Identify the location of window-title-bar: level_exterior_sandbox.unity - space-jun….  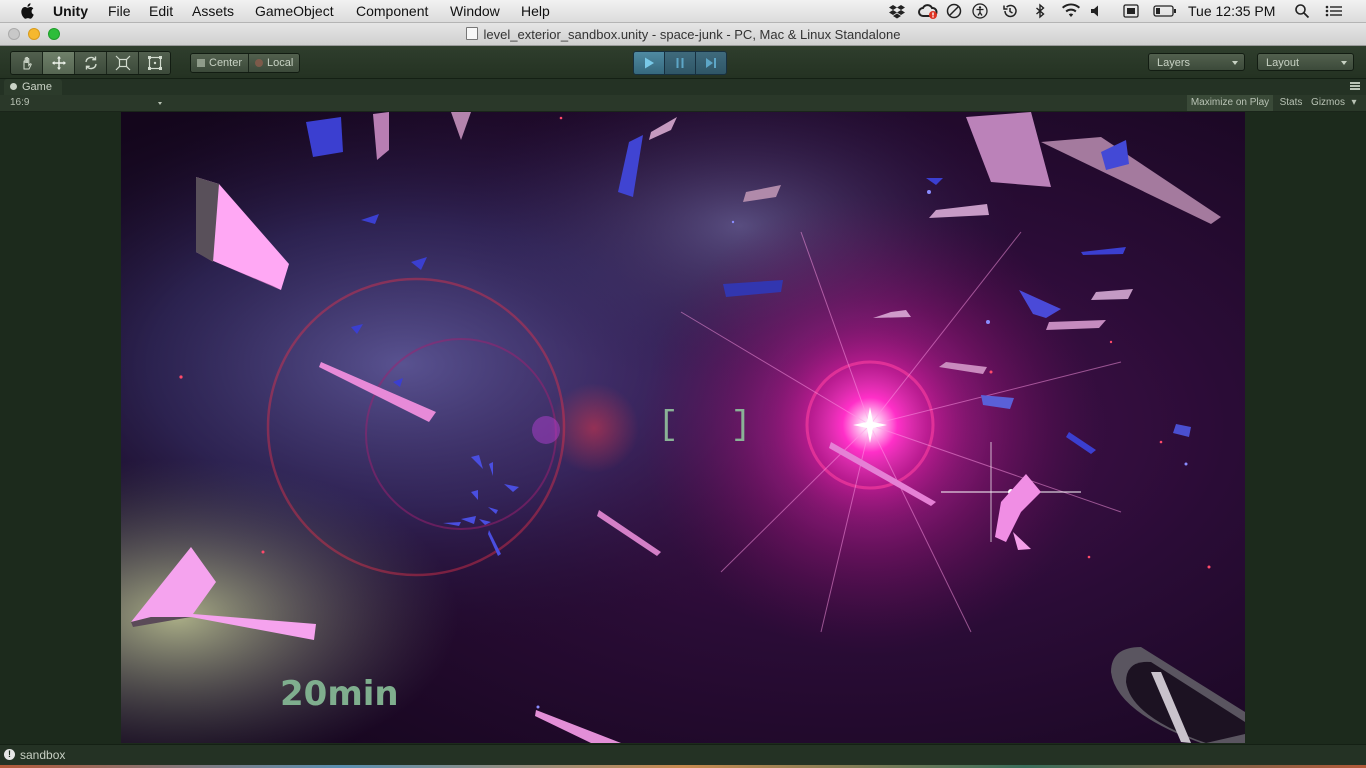
(683, 34).